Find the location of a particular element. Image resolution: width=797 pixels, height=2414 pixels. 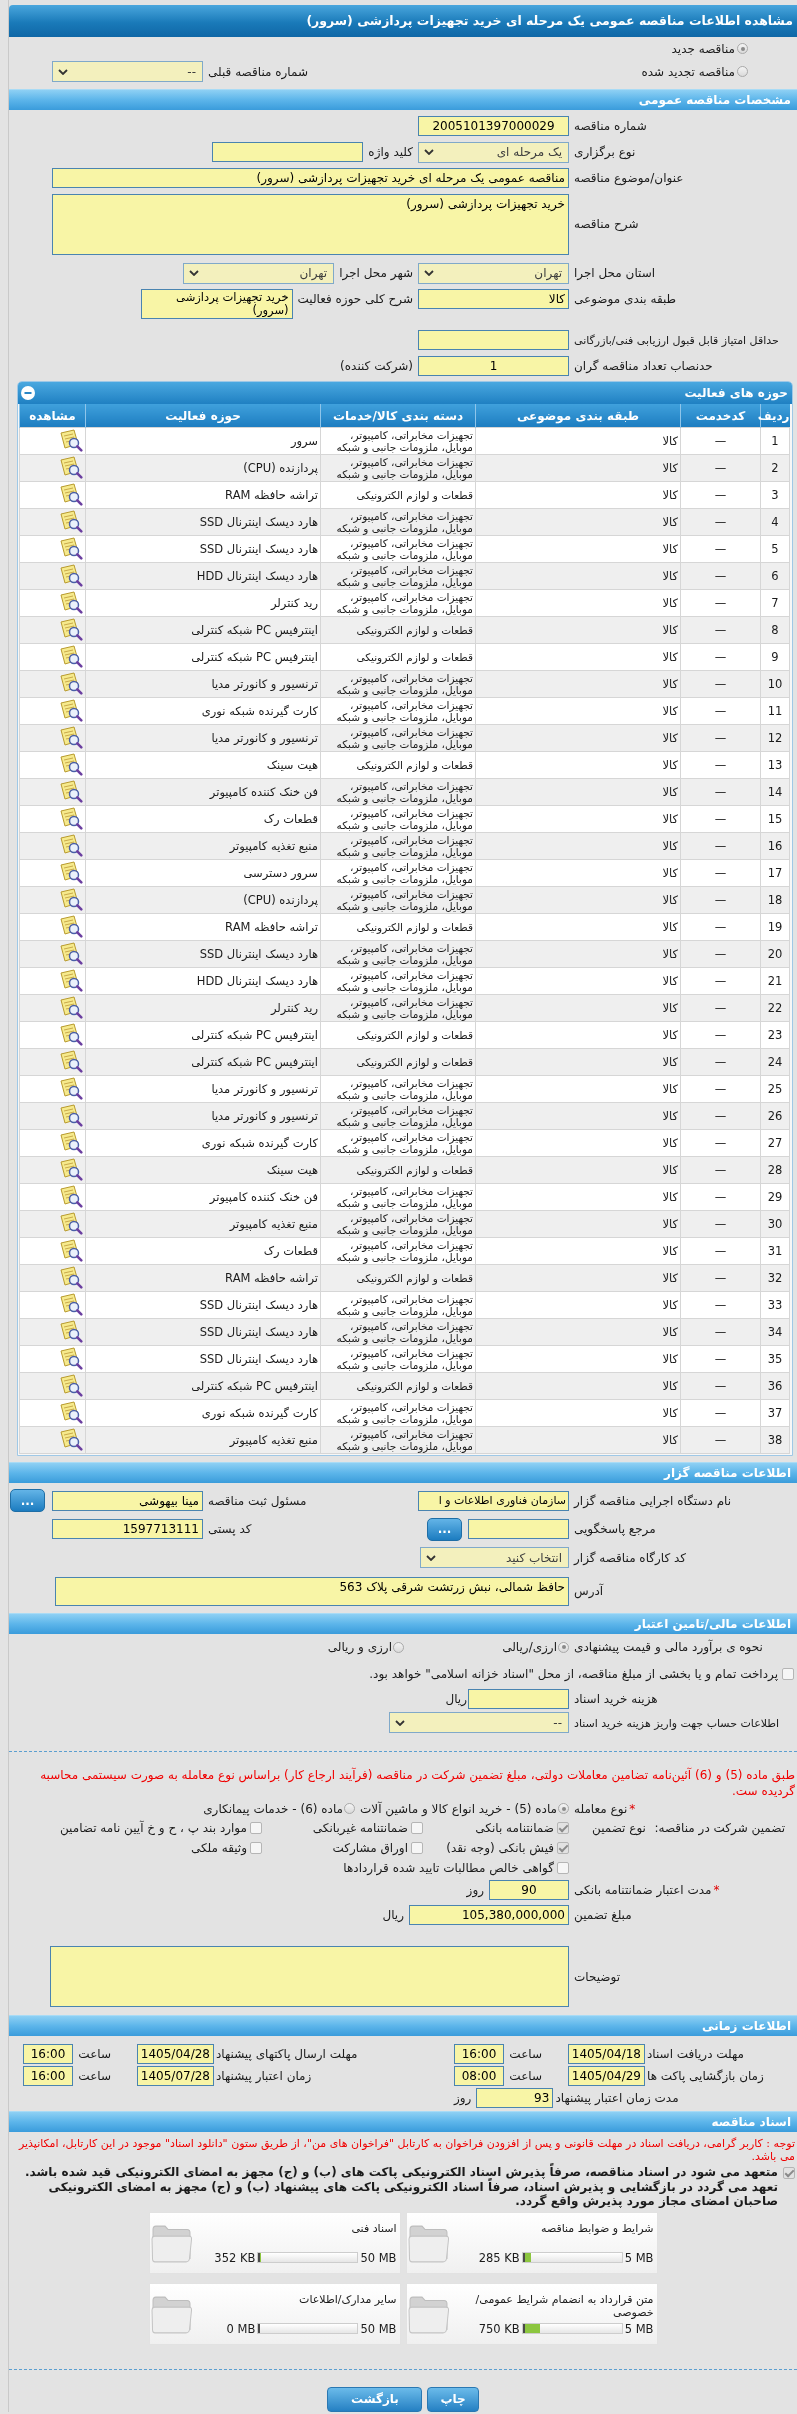

minus-circle-icon is located at coordinates (28, 393).